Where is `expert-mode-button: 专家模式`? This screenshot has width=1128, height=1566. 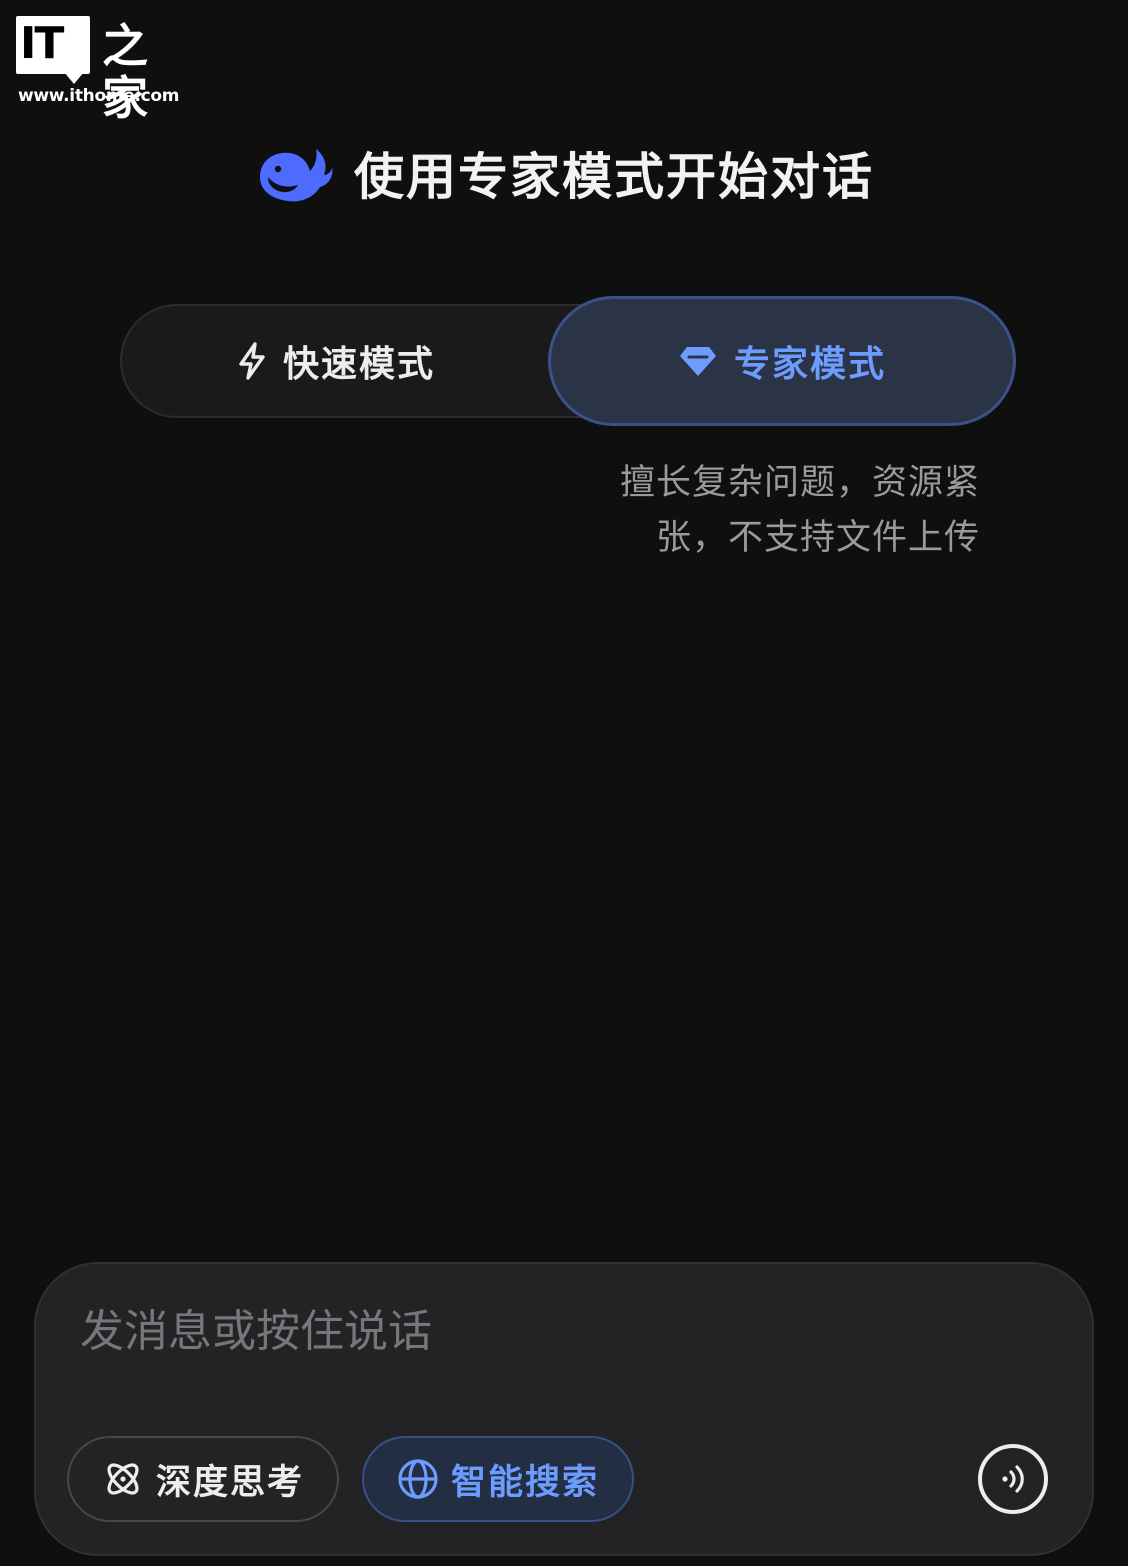 expert-mode-button: 专家模式 is located at coordinates (782, 361).